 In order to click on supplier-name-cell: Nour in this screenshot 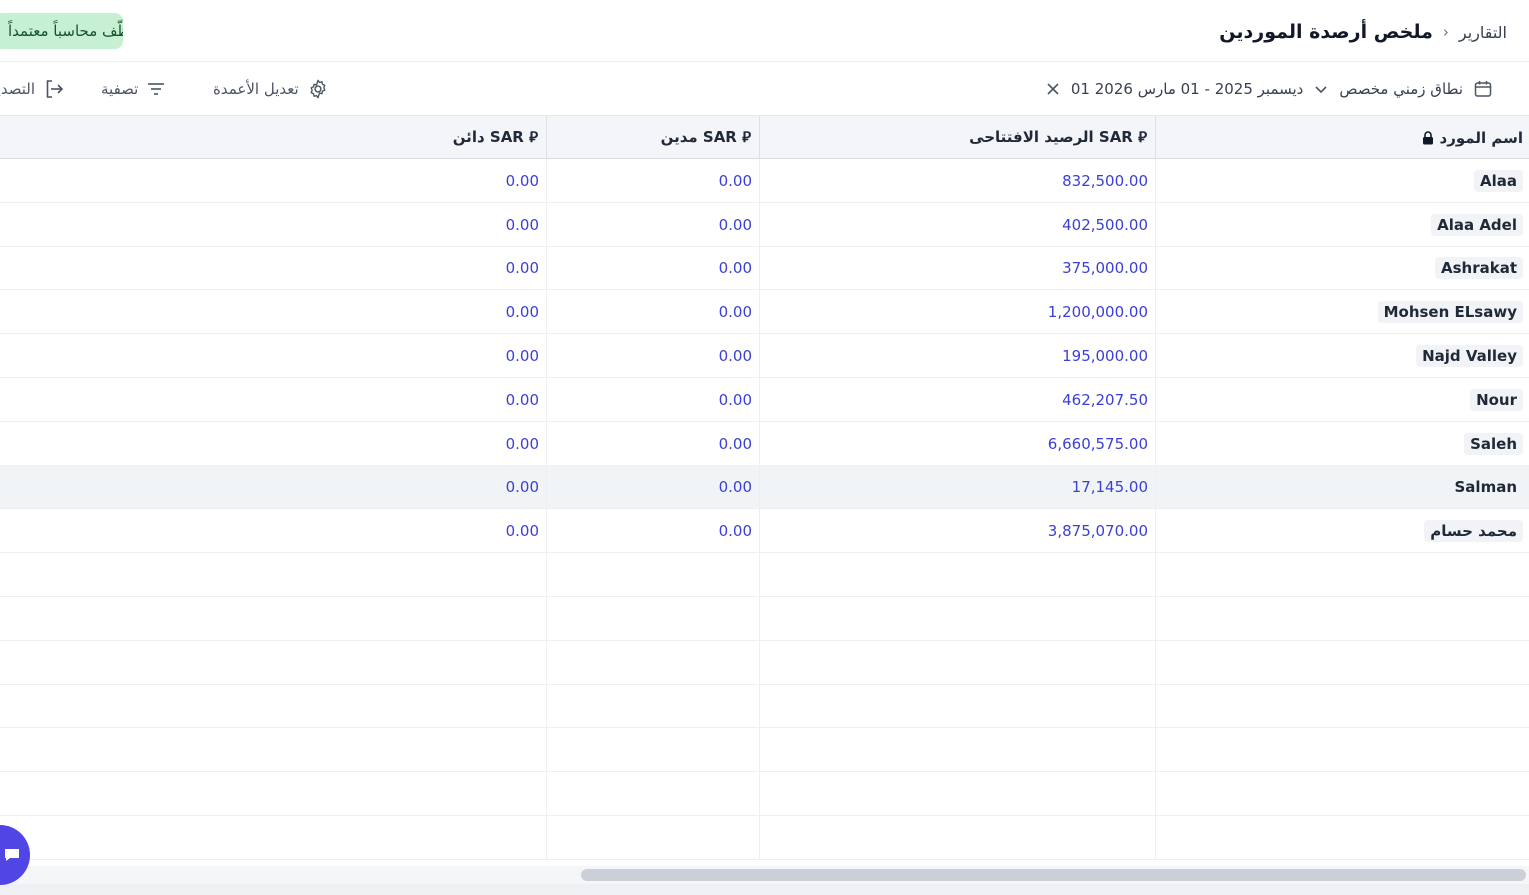, I will do `click(1342, 400)`.